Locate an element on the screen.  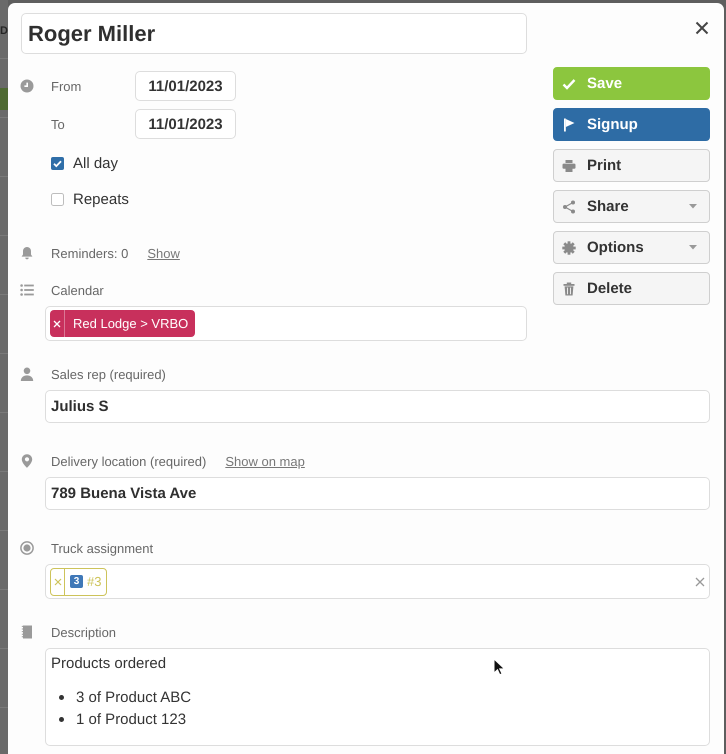
share-icon is located at coordinates (569, 207).